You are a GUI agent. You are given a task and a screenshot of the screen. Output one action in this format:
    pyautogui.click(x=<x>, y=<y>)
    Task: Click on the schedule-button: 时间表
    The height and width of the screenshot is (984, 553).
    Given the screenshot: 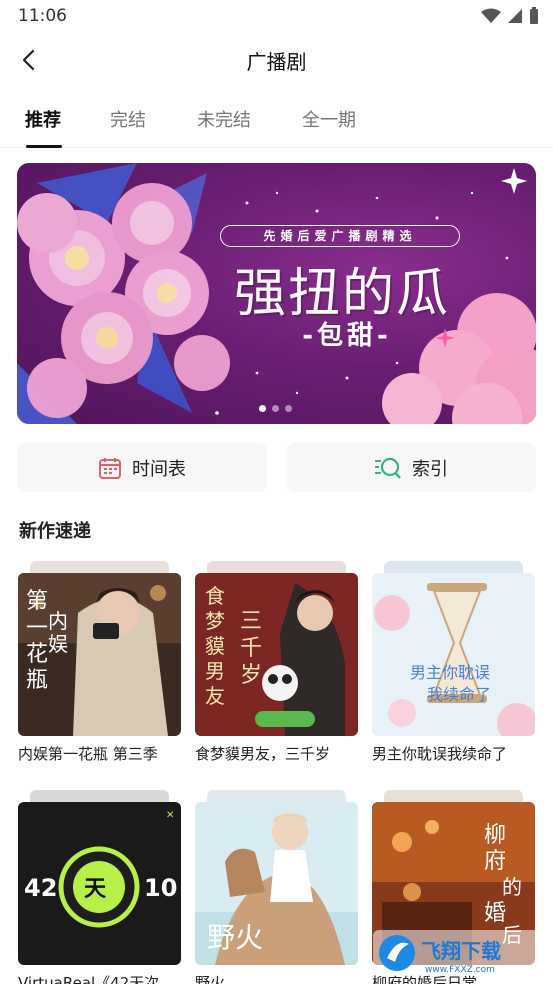 What is the action you would take?
    pyautogui.click(x=142, y=467)
    